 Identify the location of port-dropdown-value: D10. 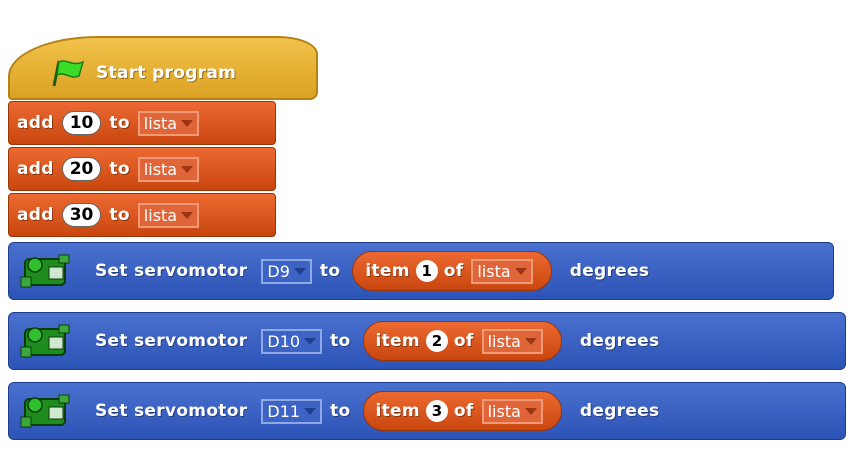
(284, 341).